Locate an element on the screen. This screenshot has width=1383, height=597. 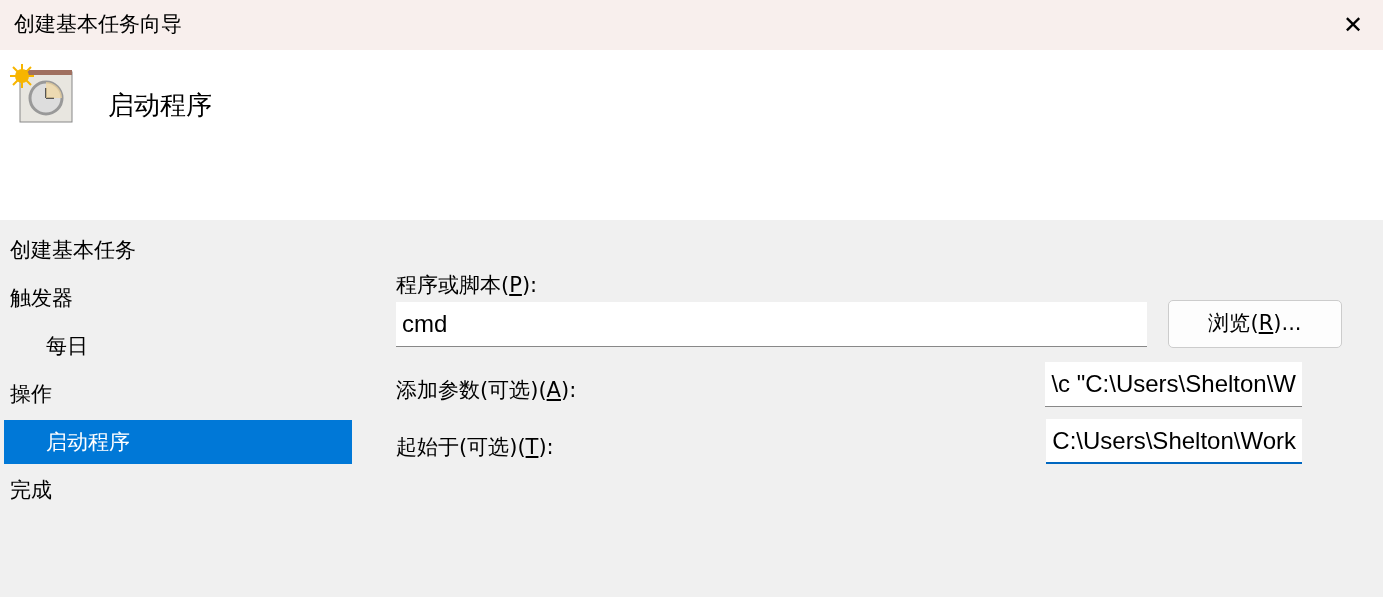
program-input-field: cmd is located at coordinates (771, 324).